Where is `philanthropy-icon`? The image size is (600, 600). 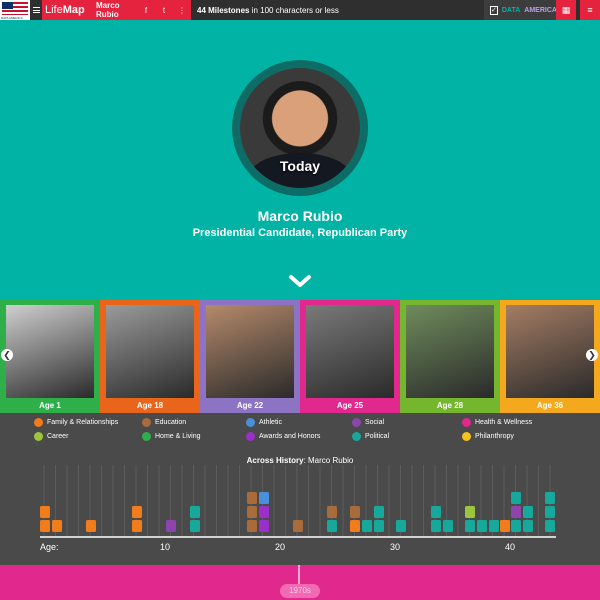
philanthropy-icon is located at coordinates (466, 436).